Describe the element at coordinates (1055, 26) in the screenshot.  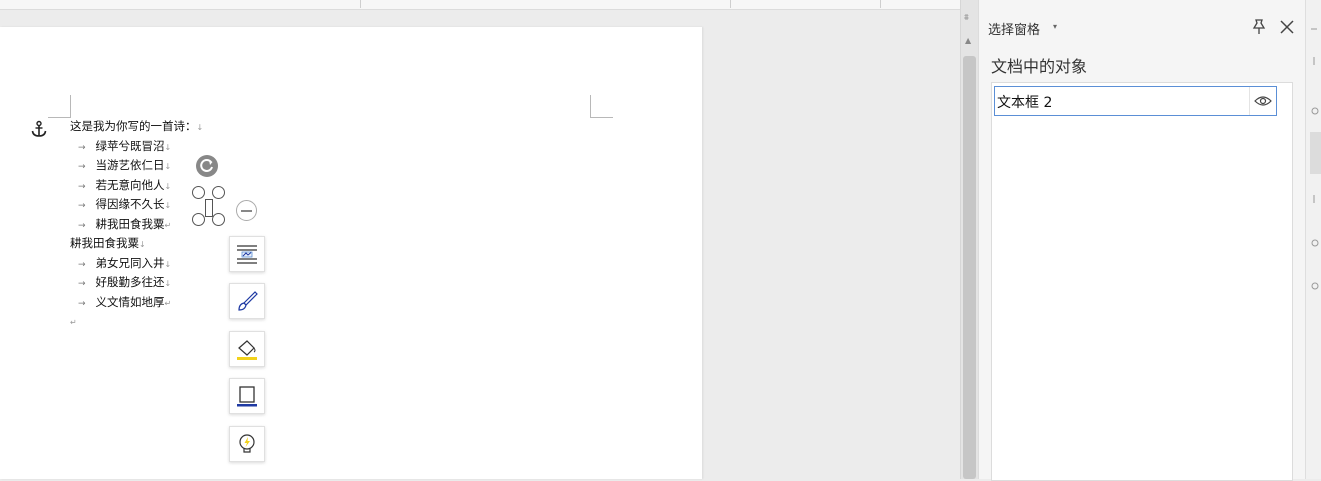
I see `pane-dropdown-caret: ▾` at that location.